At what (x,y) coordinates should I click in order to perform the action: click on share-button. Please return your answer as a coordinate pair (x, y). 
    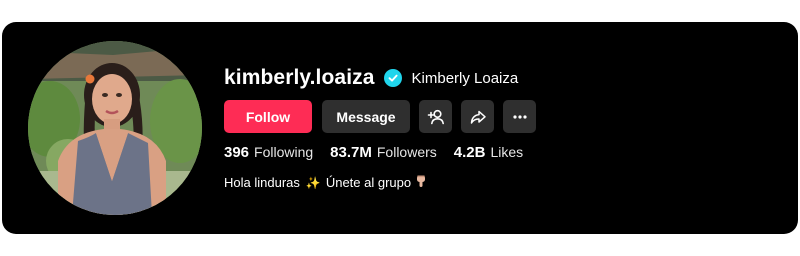
    Looking at the image, I should click on (477, 116).